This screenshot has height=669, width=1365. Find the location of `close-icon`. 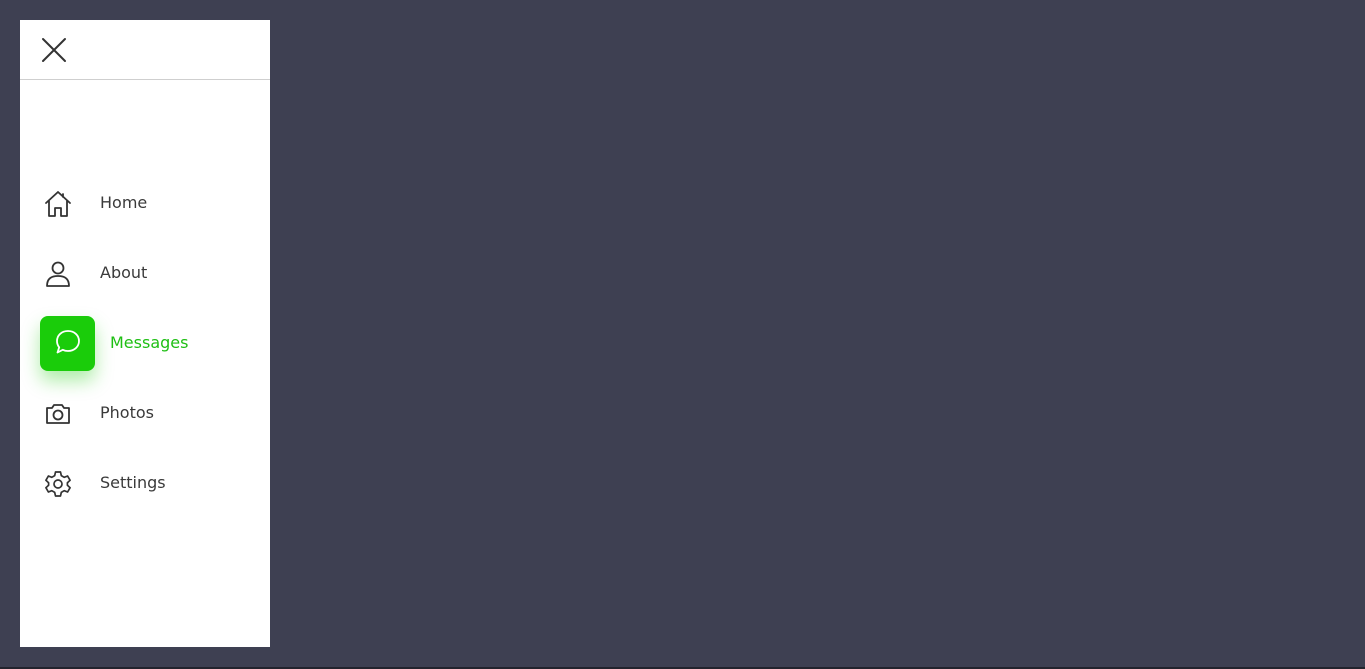

close-icon is located at coordinates (54, 50).